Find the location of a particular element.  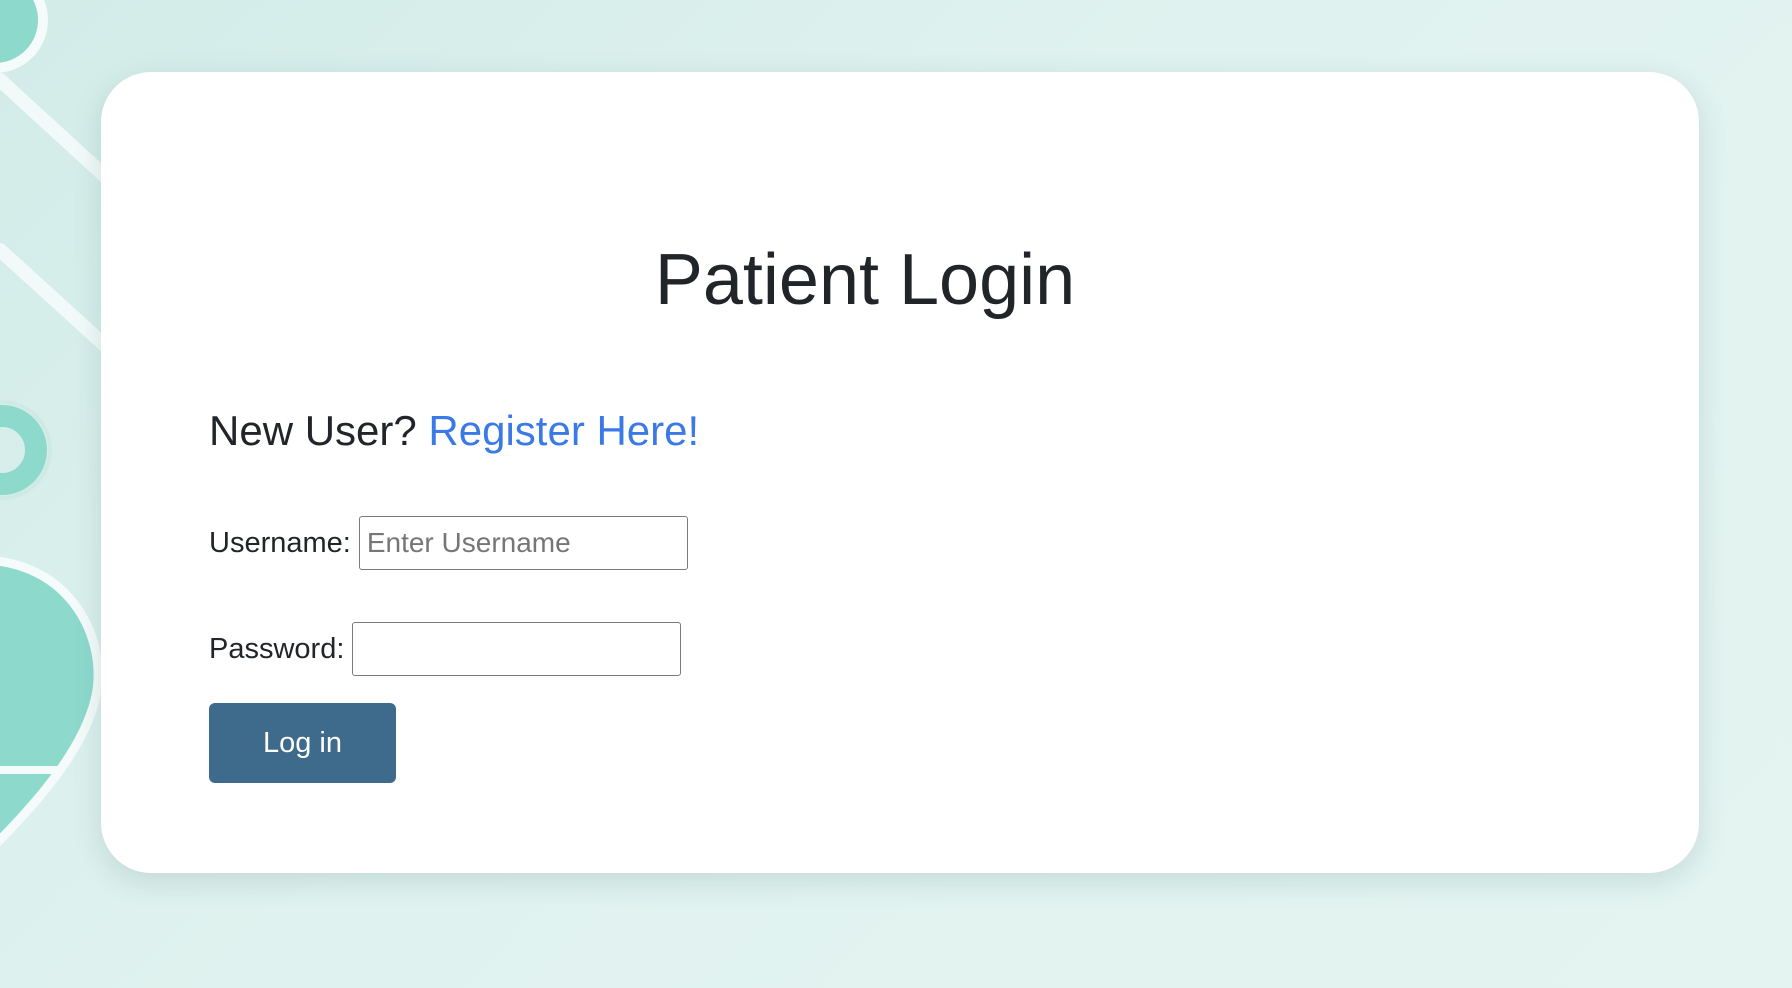

password-row: Password: is located at coordinates (445, 649).